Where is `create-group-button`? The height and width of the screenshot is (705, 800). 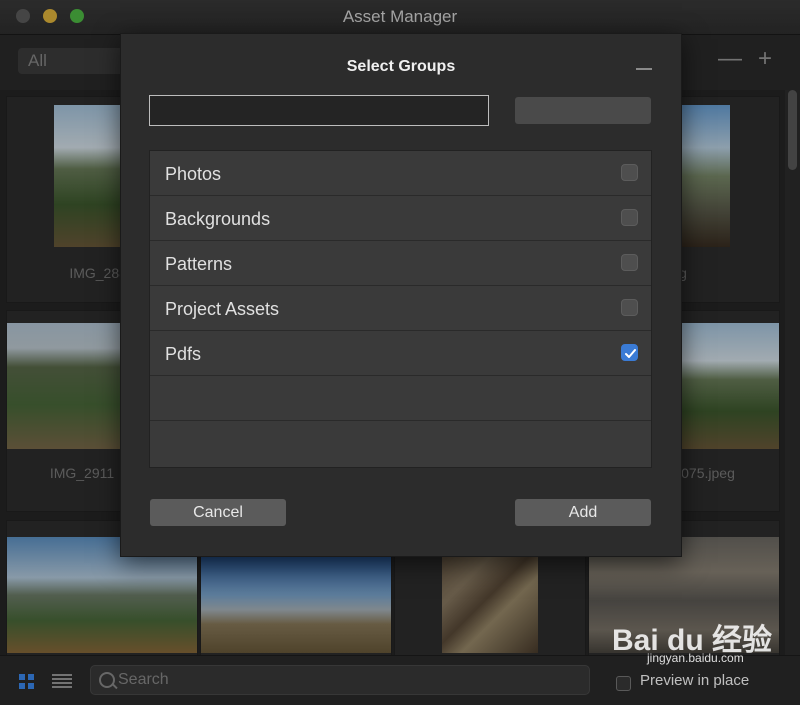
create-group-button is located at coordinates (583, 110).